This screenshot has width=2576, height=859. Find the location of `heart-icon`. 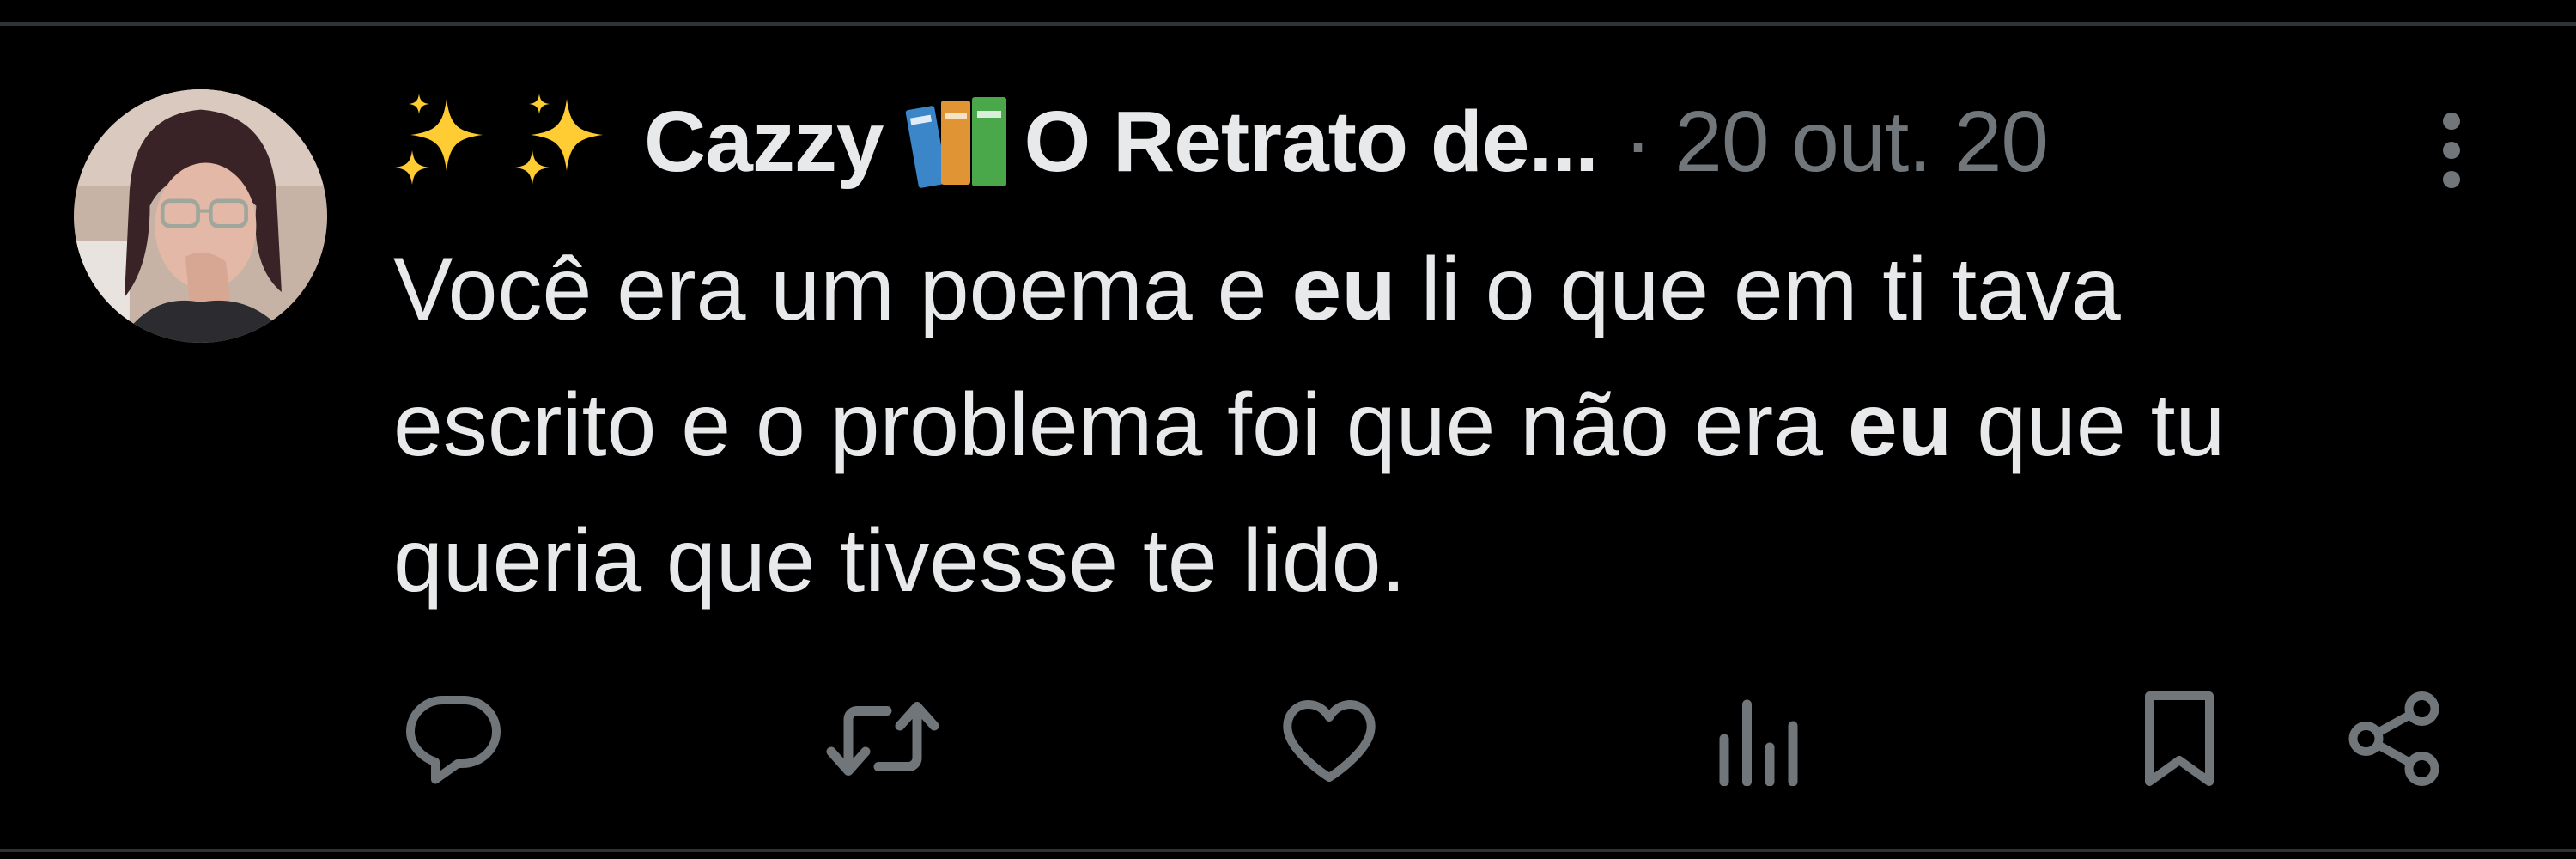

heart-icon is located at coordinates (1330, 741).